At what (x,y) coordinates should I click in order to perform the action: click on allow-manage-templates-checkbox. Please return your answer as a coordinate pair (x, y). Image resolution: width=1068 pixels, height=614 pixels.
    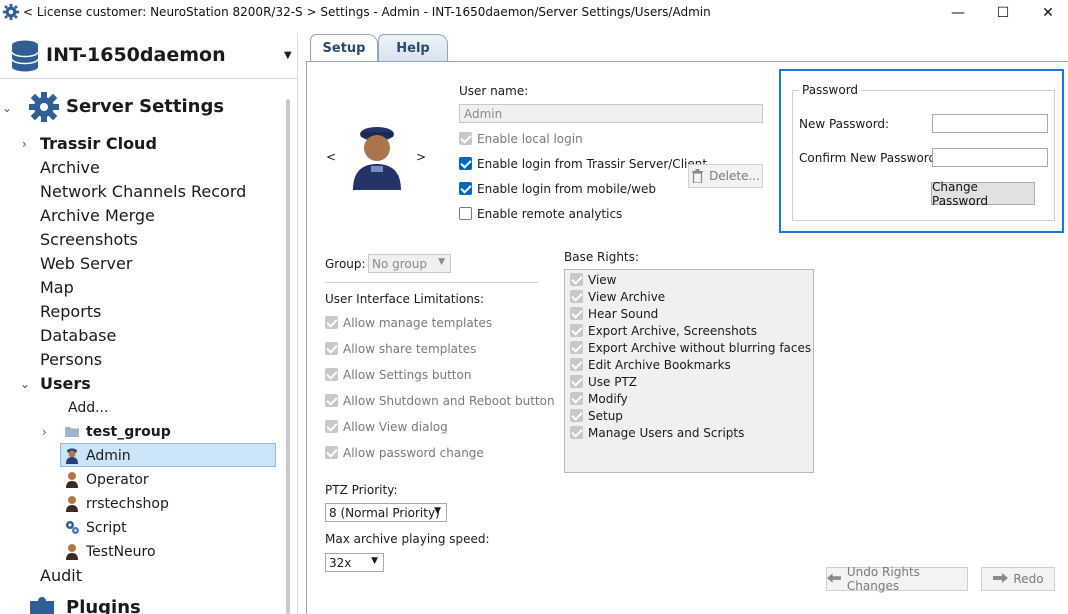
    Looking at the image, I should click on (331, 322).